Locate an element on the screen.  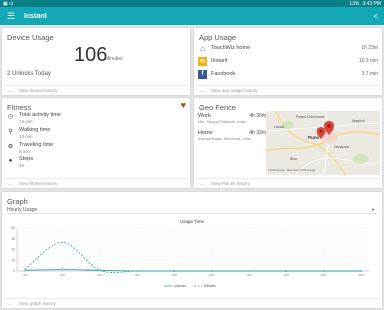
chart-title: Usage Time is located at coordinates (192, 221).